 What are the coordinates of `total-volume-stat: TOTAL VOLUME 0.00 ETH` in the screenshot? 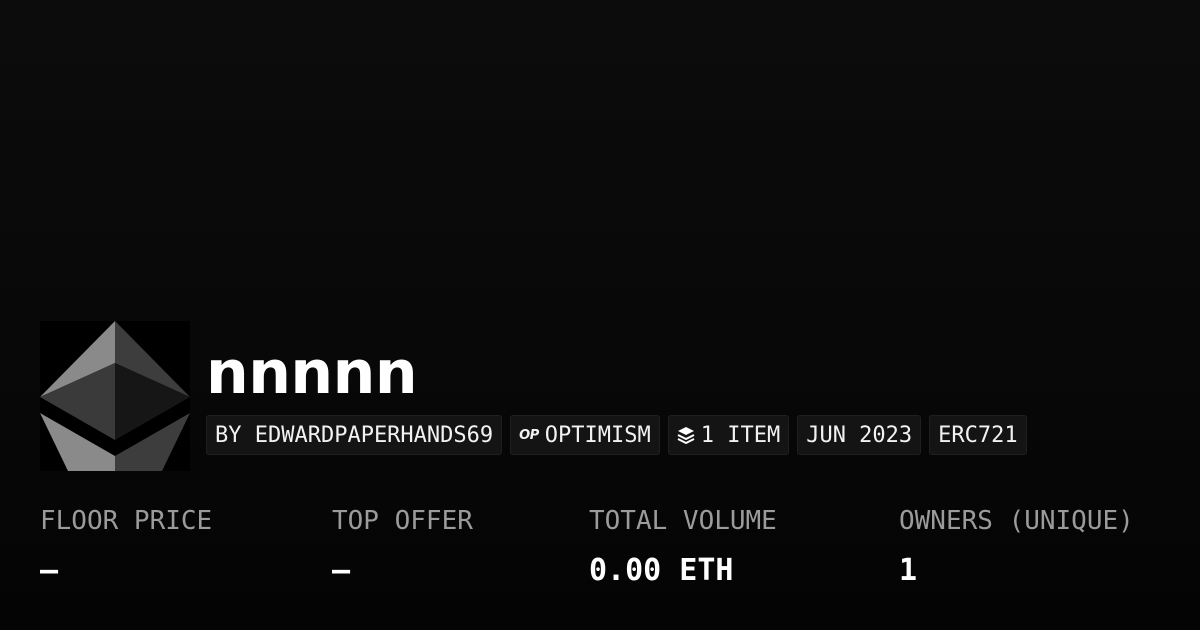 It's located at (683, 547).